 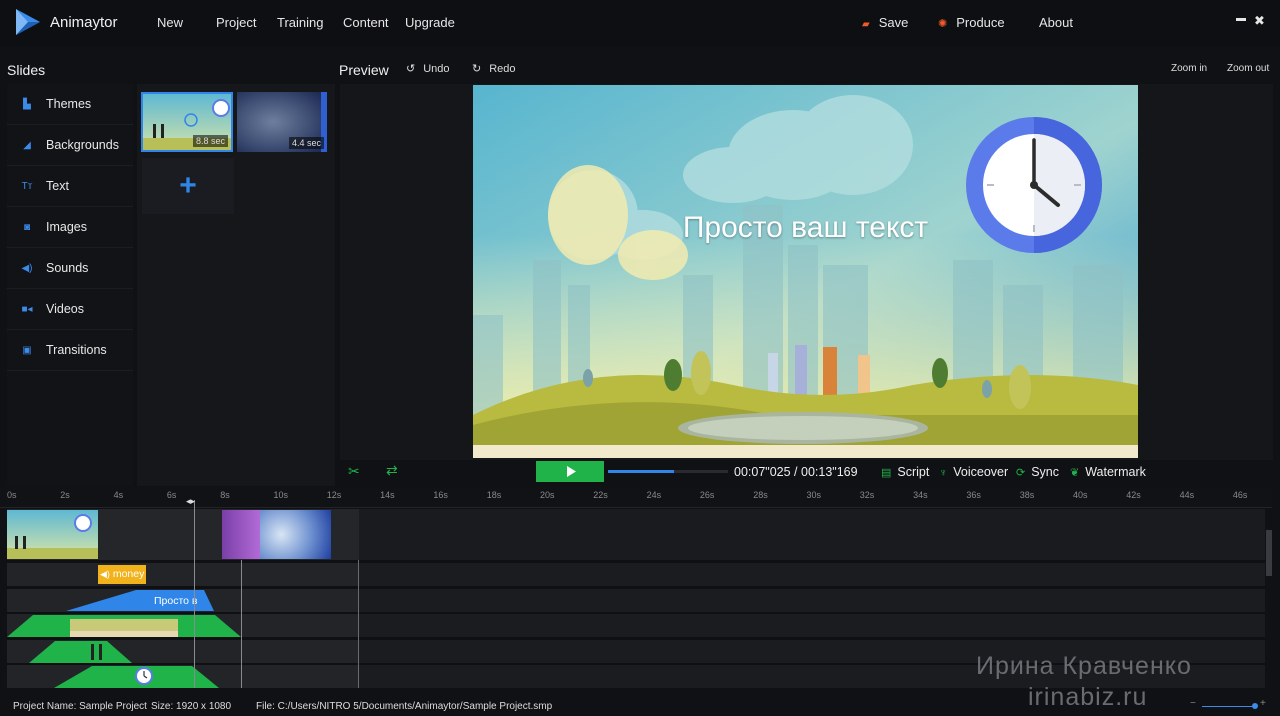 What do you see at coordinates (187, 122) in the screenshot?
I see `slide-thumbnail-1: 8.8 sec` at bounding box center [187, 122].